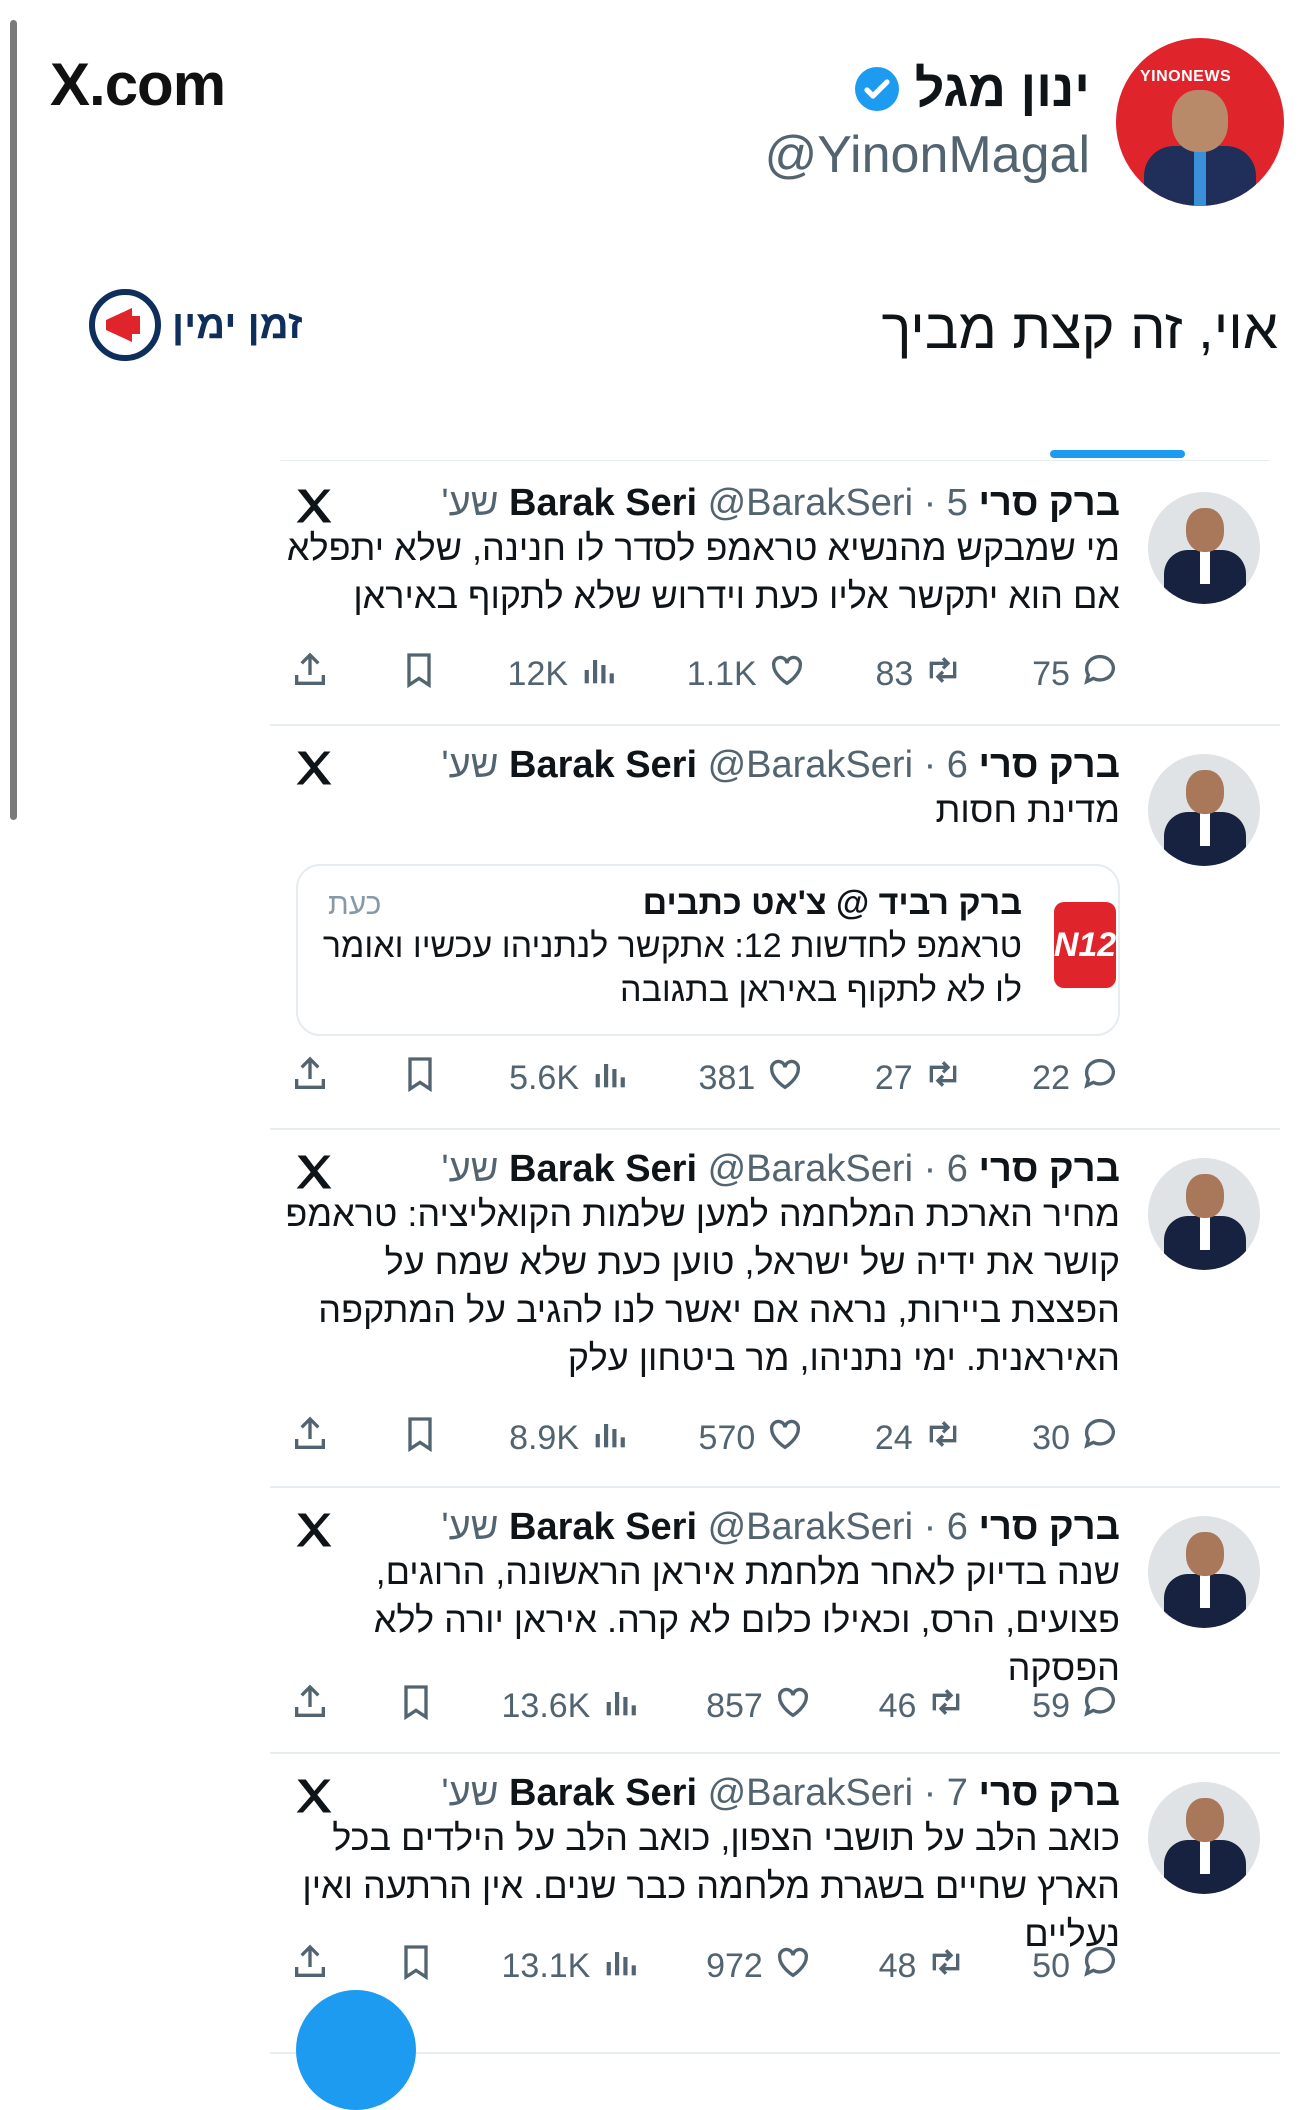 The height and width of the screenshot is (2110, 1308). What do you see at coordinates (1085, 945) in the screenshot?
I see `quote-avatar-logo: N12` at bounding box center [1085, 945].